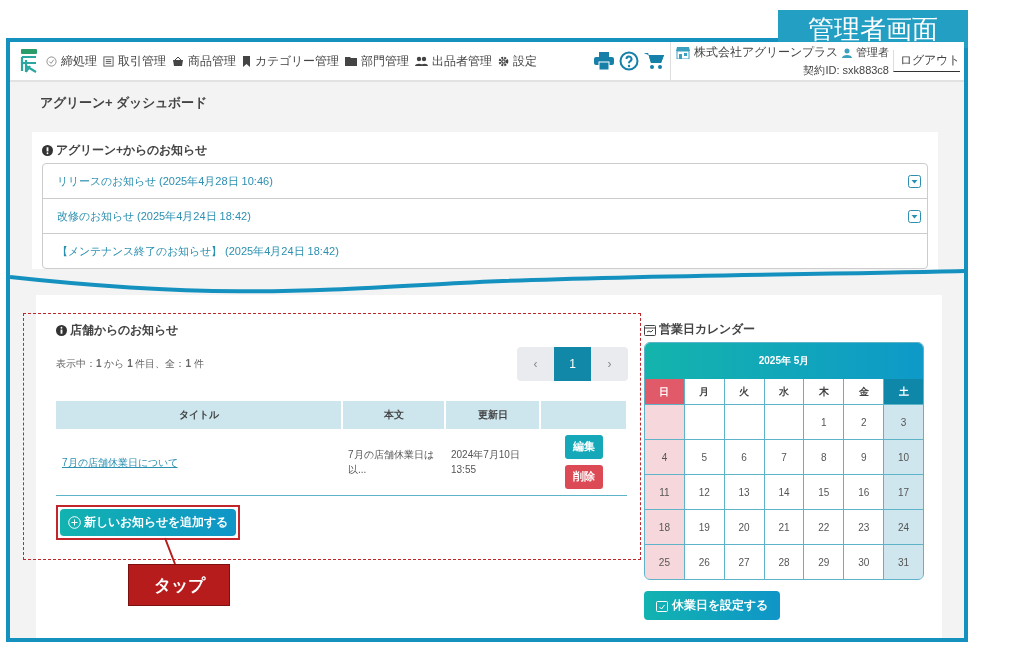 This screenshot has width=1024, height=659. What do you see at coordinates (824, 492) in the screenshot?
I see `calendar-day: 15` at bounding box center [824, 492].